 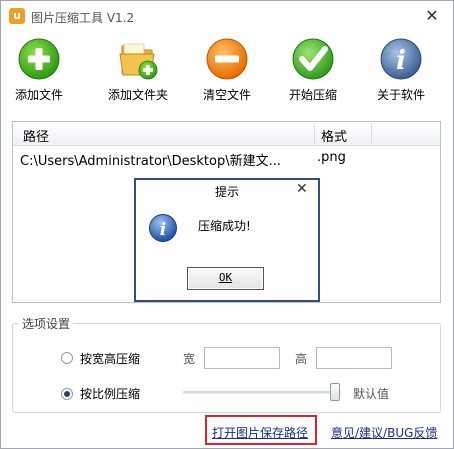 I want to click on ratio-slider-thumb, so click(x=335, y=392).